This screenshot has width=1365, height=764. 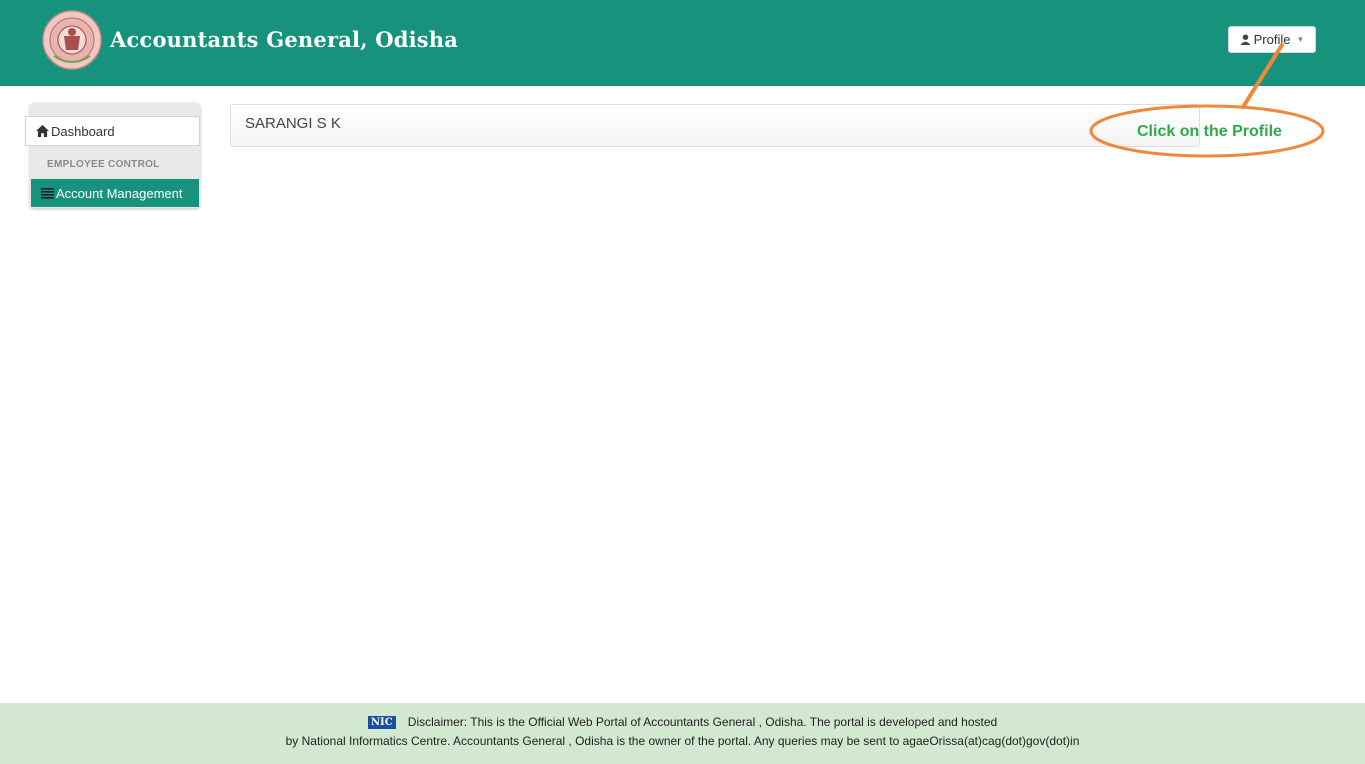 I want to click on profile-label: Profile, so click(x=1272, y=39).